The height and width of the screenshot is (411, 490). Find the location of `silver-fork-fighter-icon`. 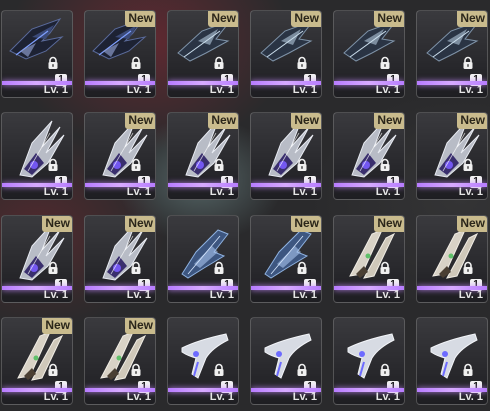

silver-fork-fighter-icon is located at coordinates (42, 149).